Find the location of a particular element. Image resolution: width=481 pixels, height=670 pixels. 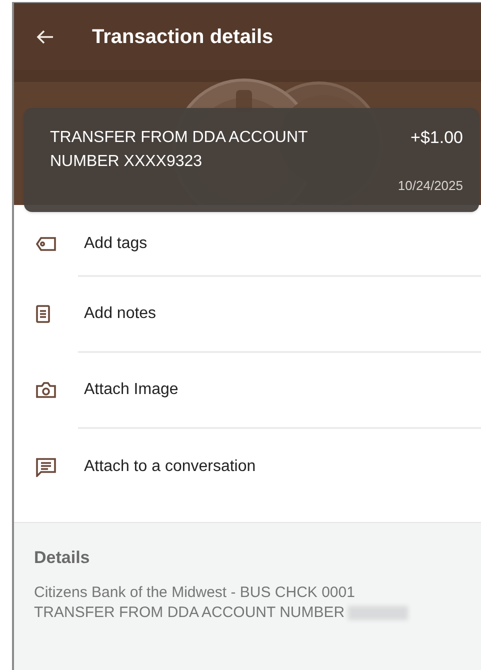

tag-icon is located at coordinates (46, 244).